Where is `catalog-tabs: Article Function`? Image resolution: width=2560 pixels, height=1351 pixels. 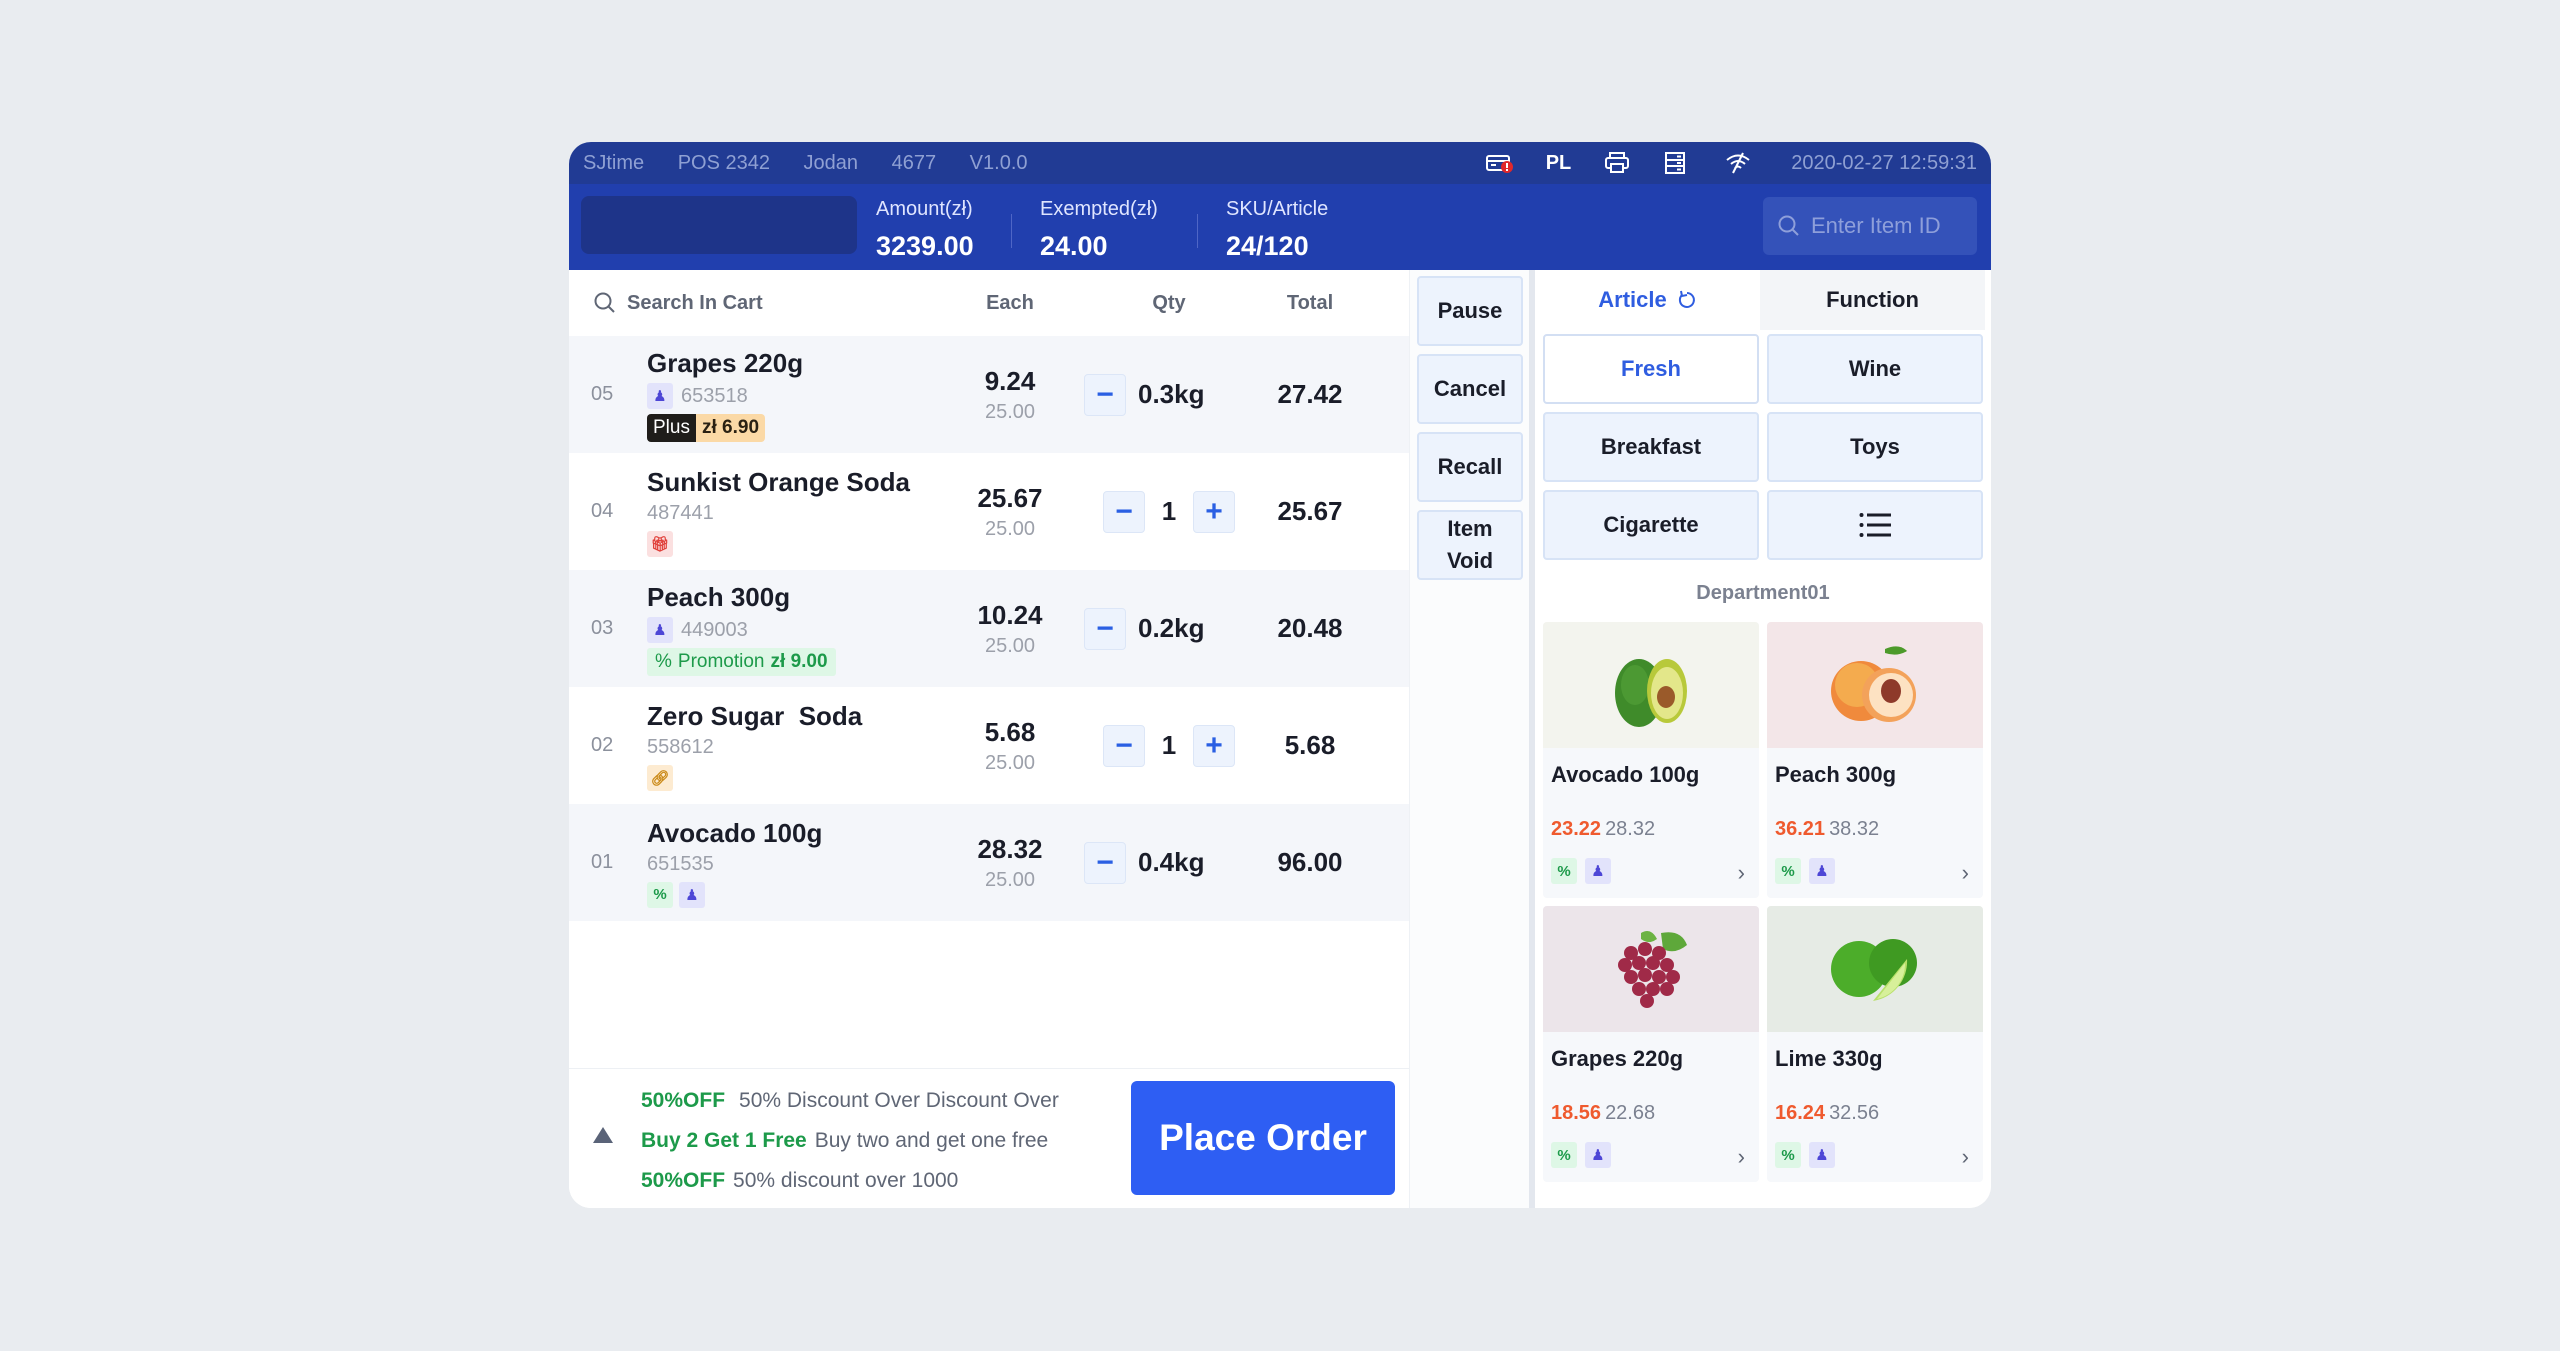
catalog-tabs: Article Function is located at coordinates (1763, 300).